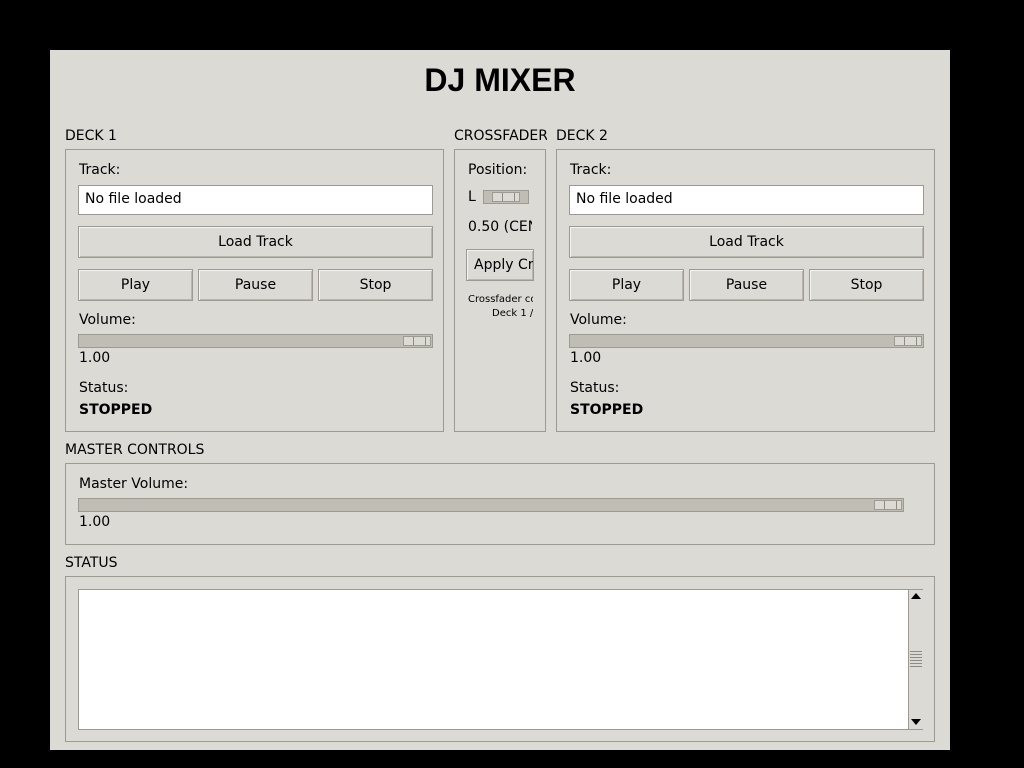 This screenshot has height=768, width=1024. I want to click on deck2-volume-slider-thumb, so click(908, 341).